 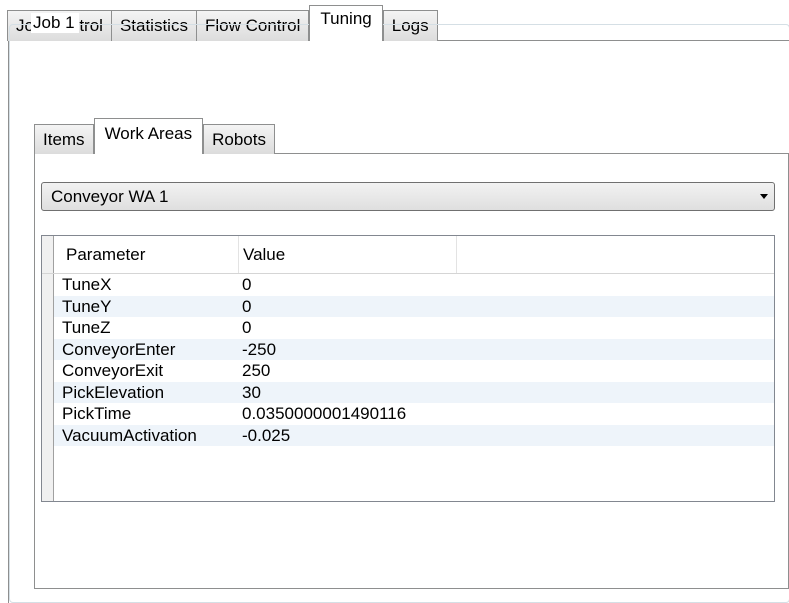 I want to click on value-cell: 30, so click(x=369, y=393).